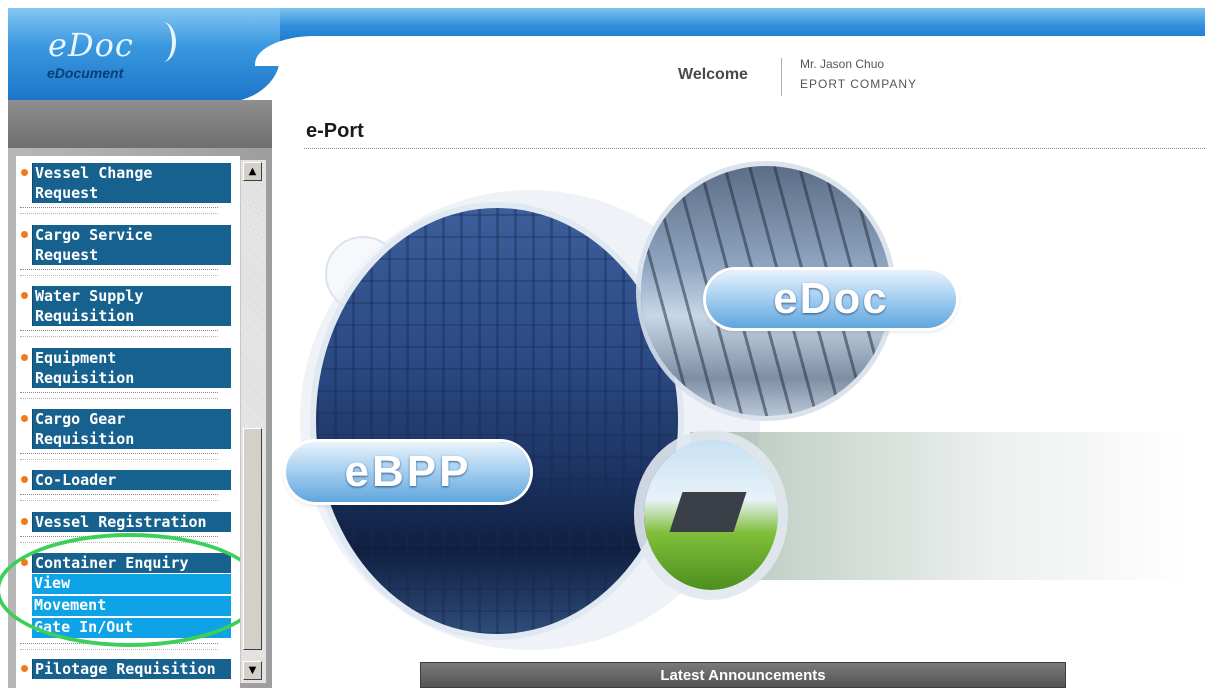 The height and width of the screenshot is (689, 1205). I want to click on logo-subtitle: eDocument, so click(85, 73).